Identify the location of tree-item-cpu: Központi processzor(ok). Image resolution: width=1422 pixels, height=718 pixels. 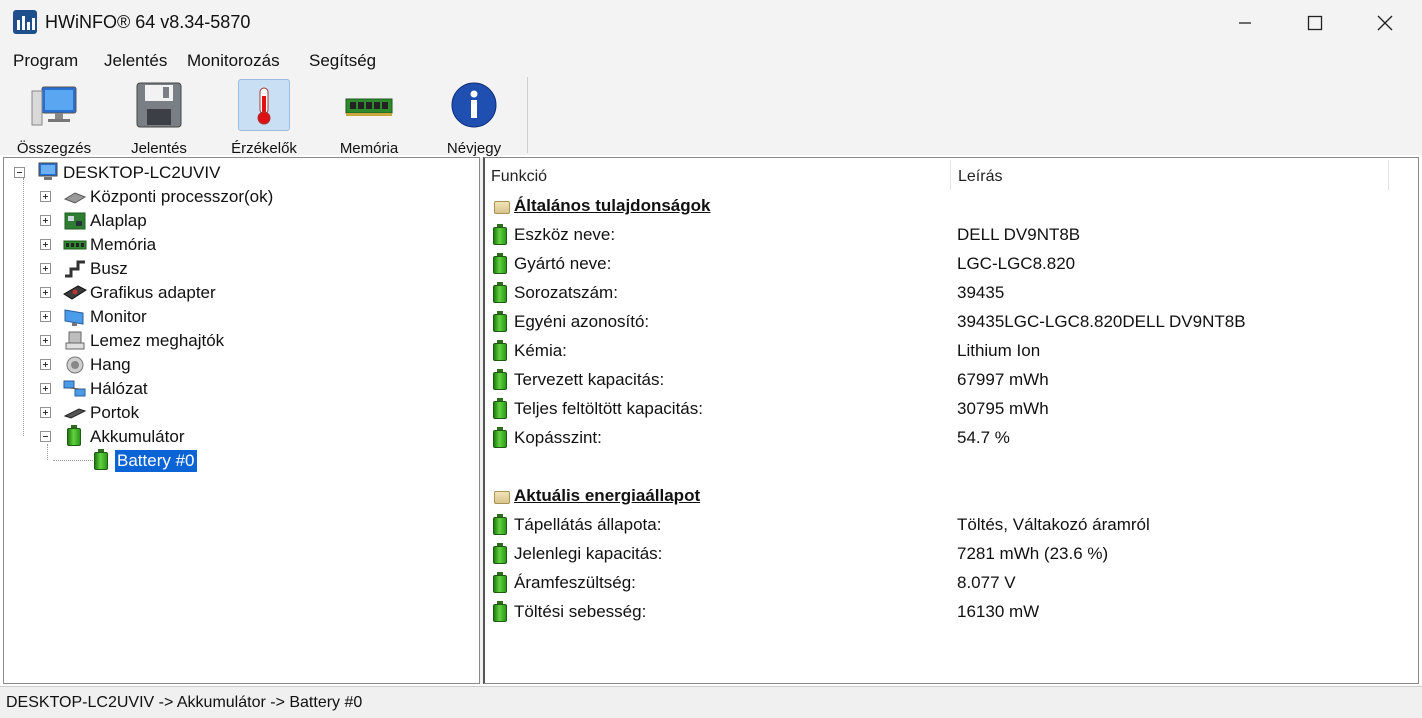
(239, 197).